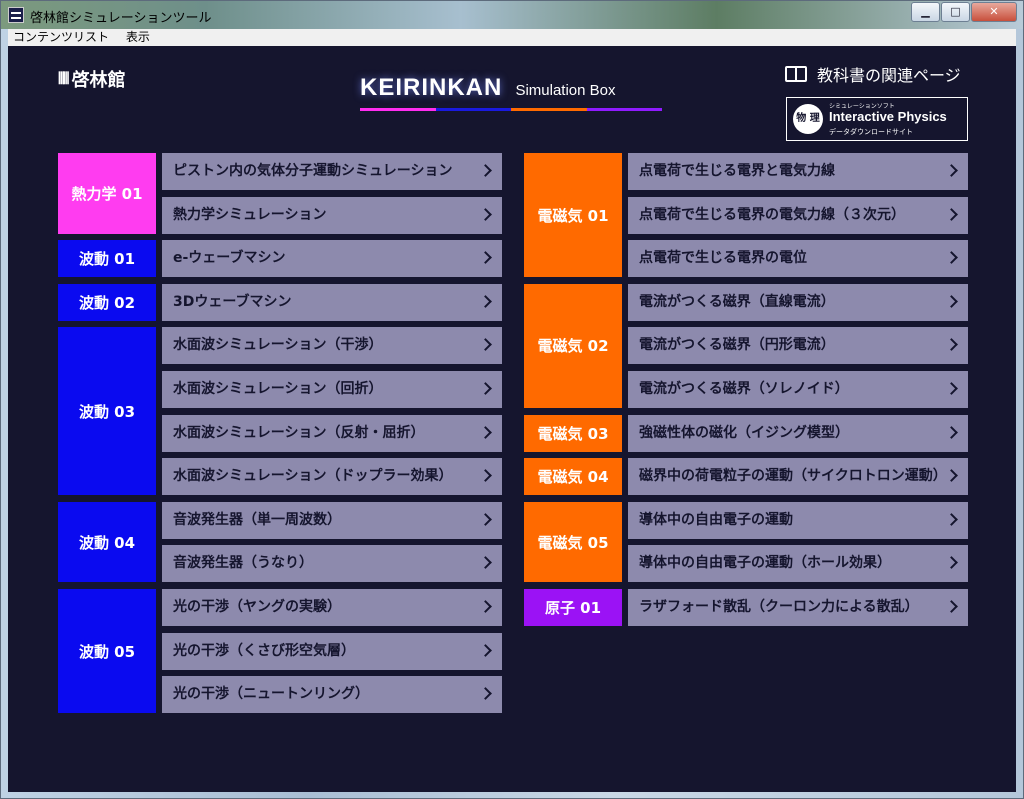  Describe the element at coordinates (16, 15) in the screenshot. I see `app-icon` at that location.